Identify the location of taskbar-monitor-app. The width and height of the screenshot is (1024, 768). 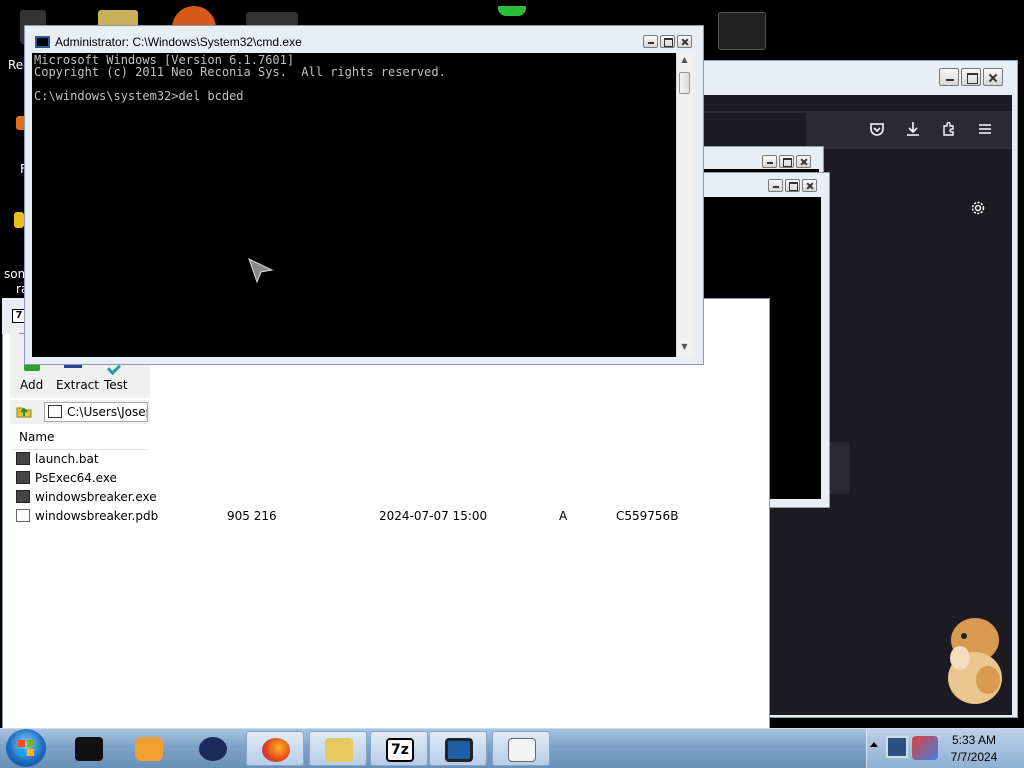
(458, 748).